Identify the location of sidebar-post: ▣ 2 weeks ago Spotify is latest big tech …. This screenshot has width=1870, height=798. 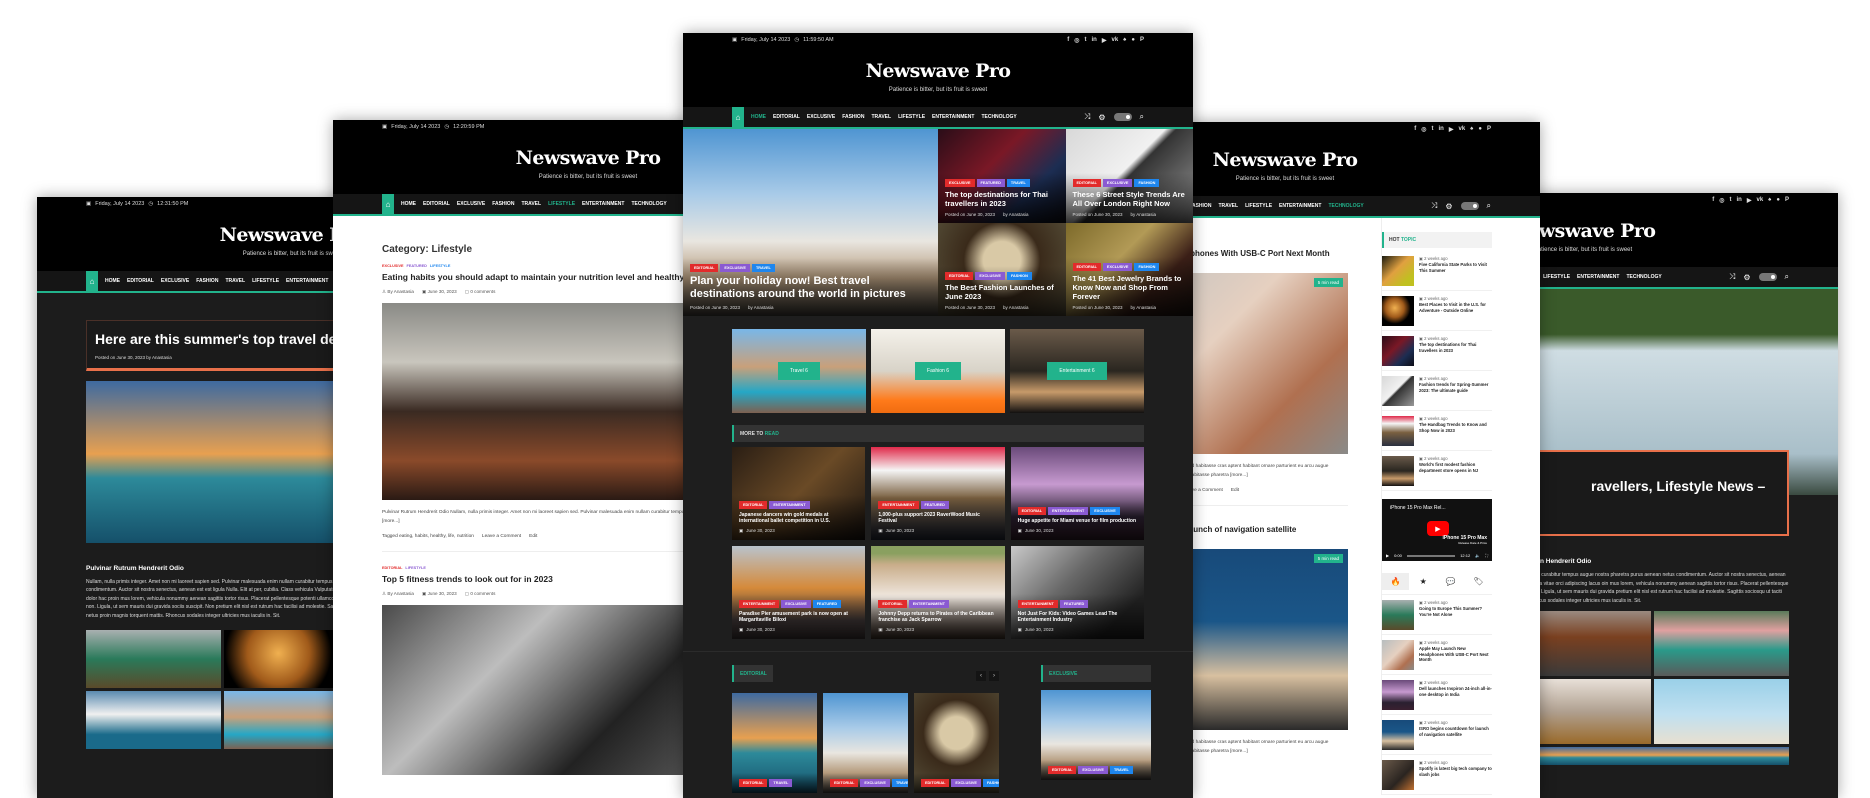
(1437, 775).